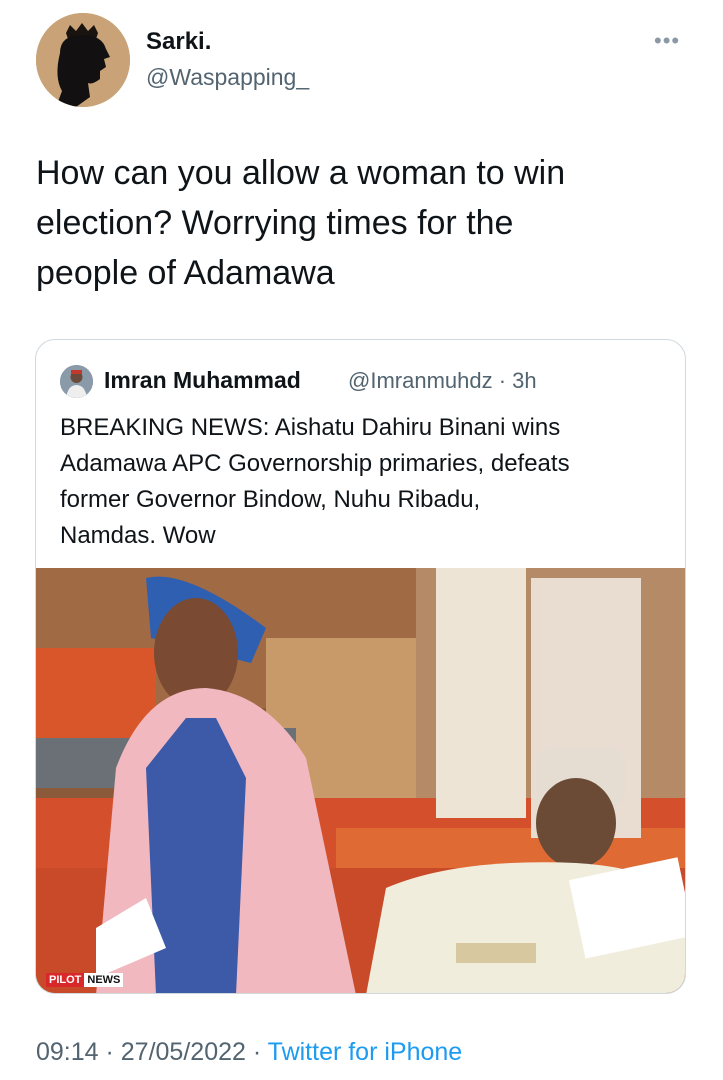 Image resolution: width=723 pixels, height=1080 pixels. I want to click on tweet-text-line: people of Adamawa, so click(185, 273).